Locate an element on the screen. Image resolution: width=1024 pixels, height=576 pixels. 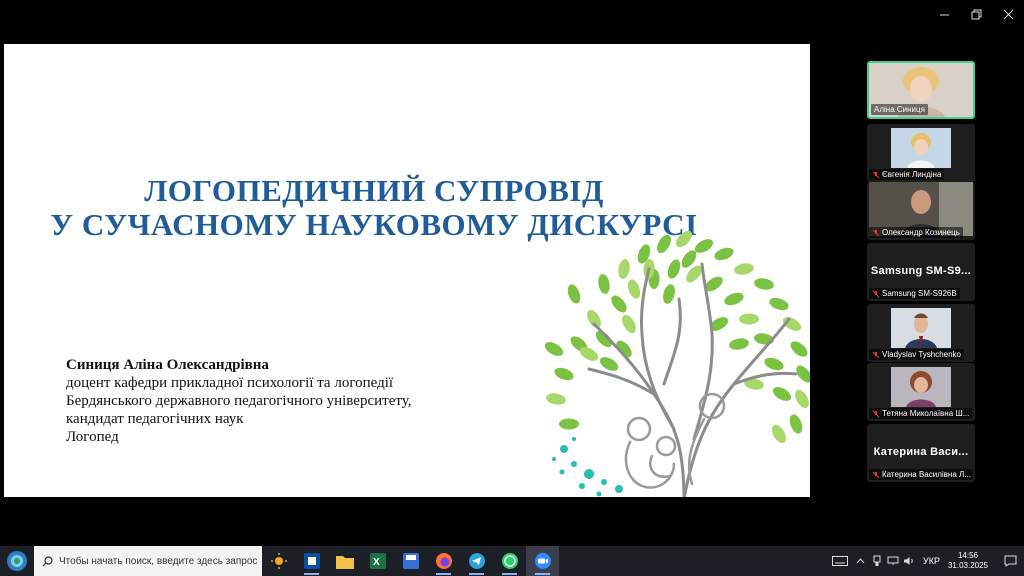
telegram-icon is located at coordinates (476, 561).